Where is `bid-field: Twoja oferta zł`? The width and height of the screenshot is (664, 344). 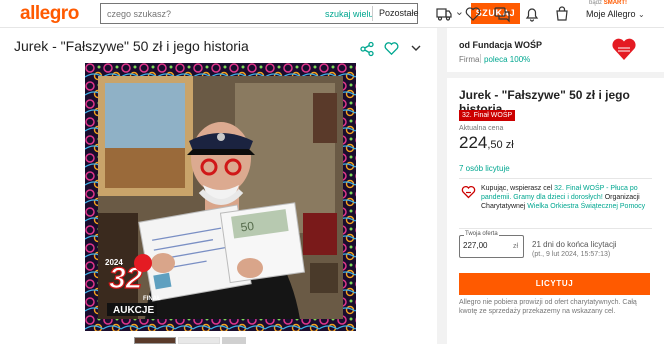
bid-field: Twoja oferta zł is located at coordinates (491, 244).